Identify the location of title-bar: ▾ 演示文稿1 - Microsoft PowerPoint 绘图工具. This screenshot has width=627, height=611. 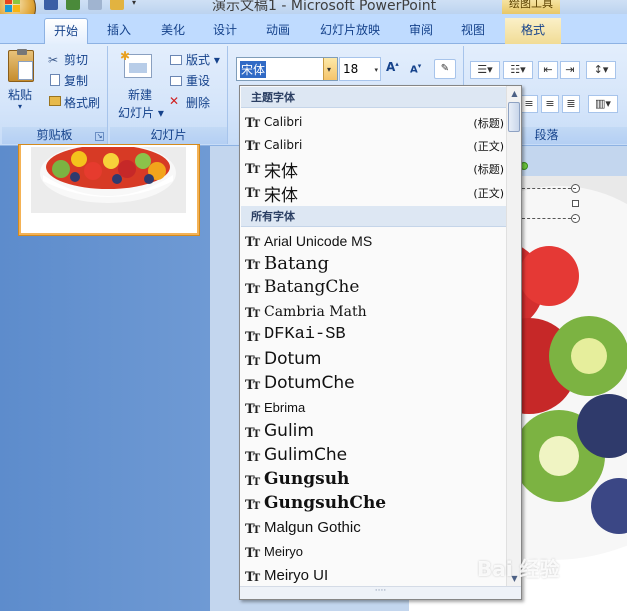
(313, 7).